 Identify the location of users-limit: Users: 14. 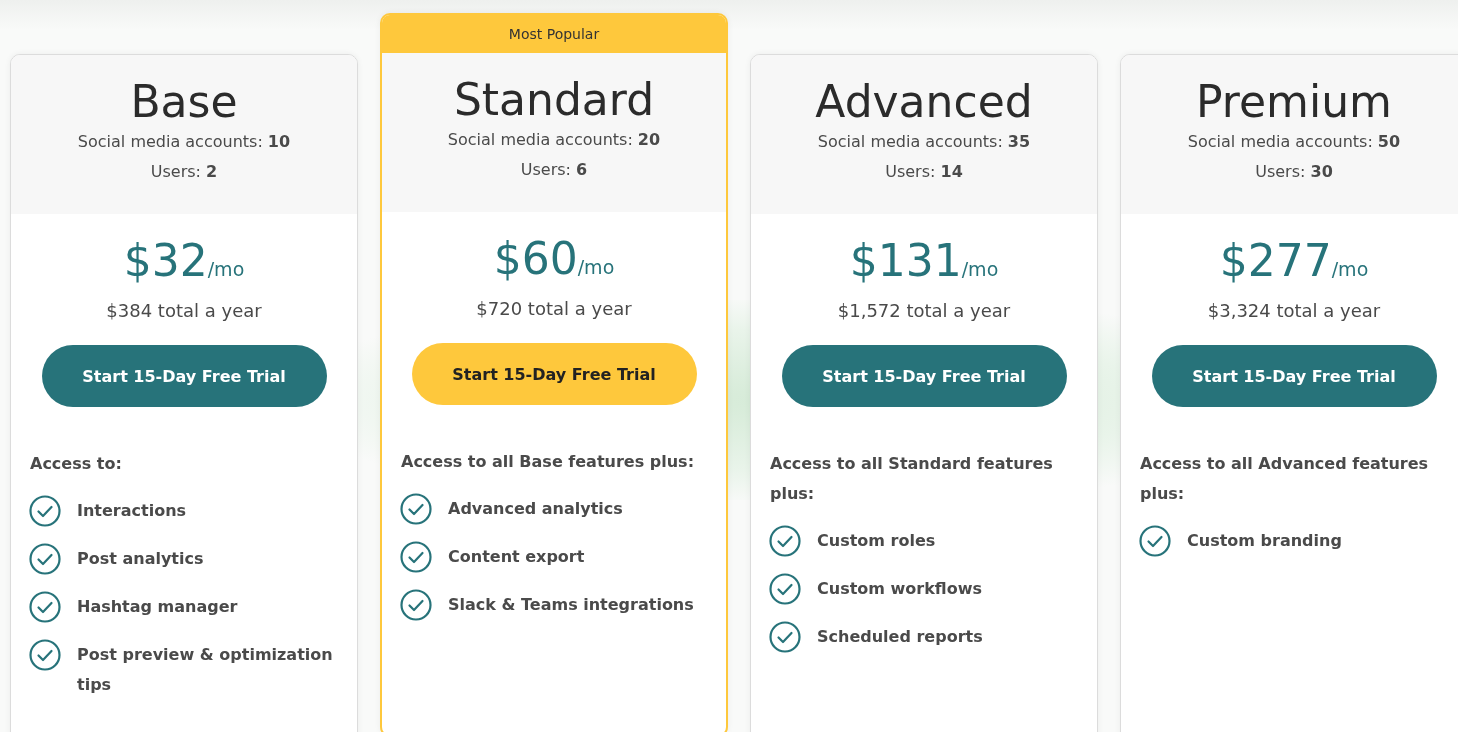
(924, 172).